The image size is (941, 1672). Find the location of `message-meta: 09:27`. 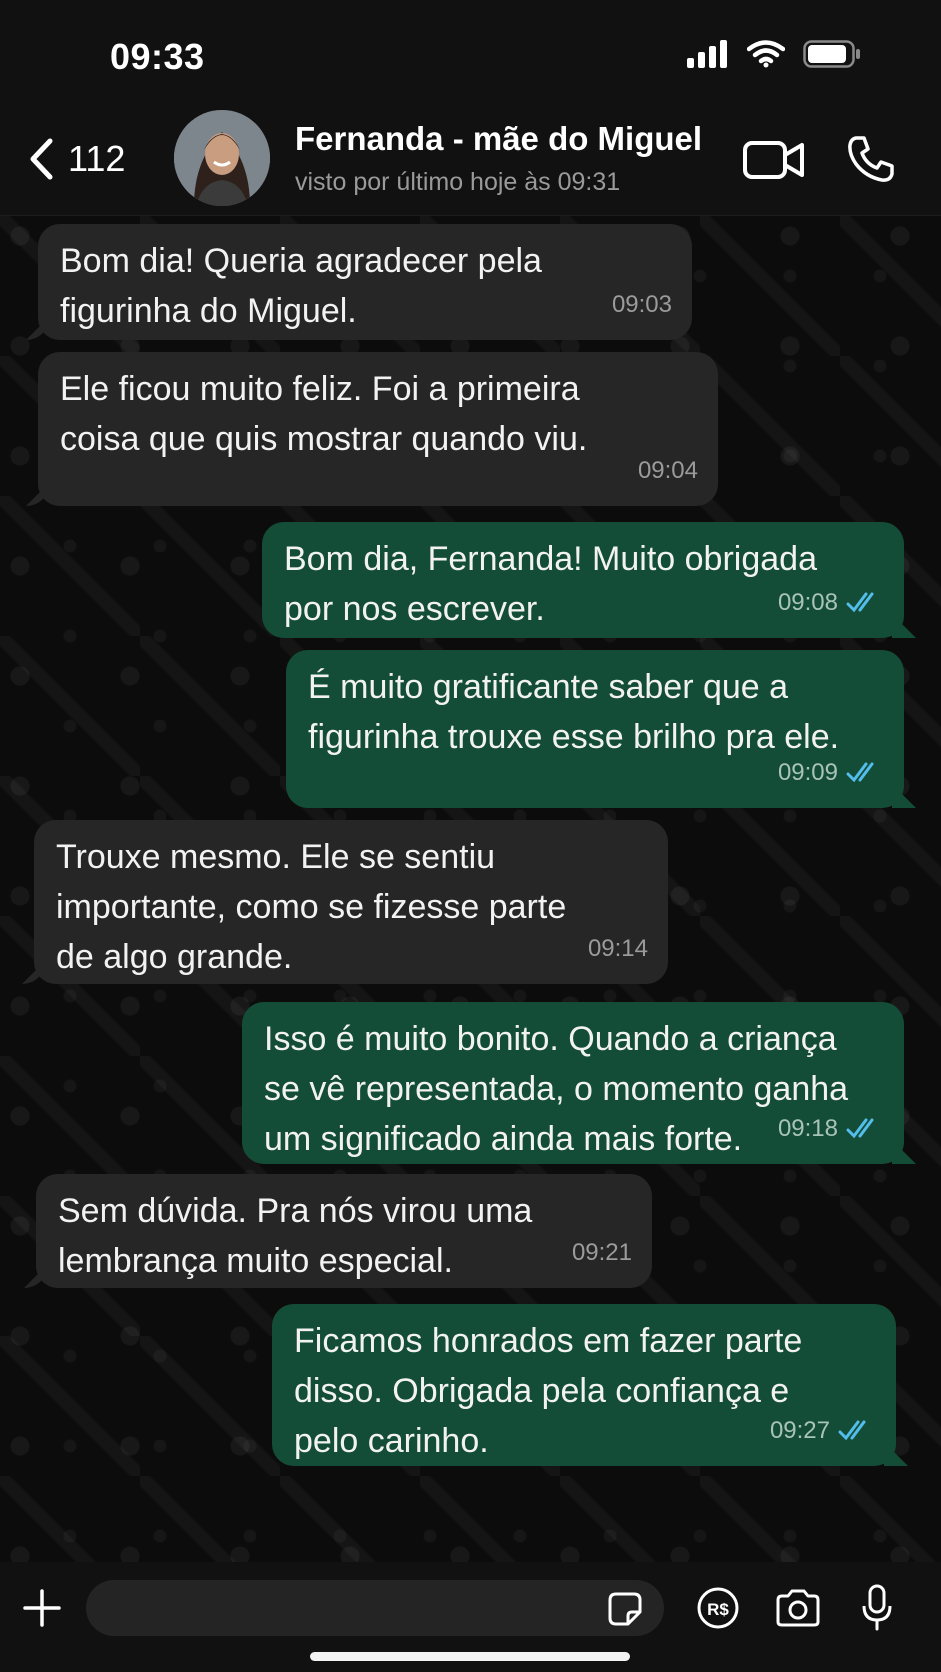

message-meta: 09:27 is located at coordinates (823, 1431).